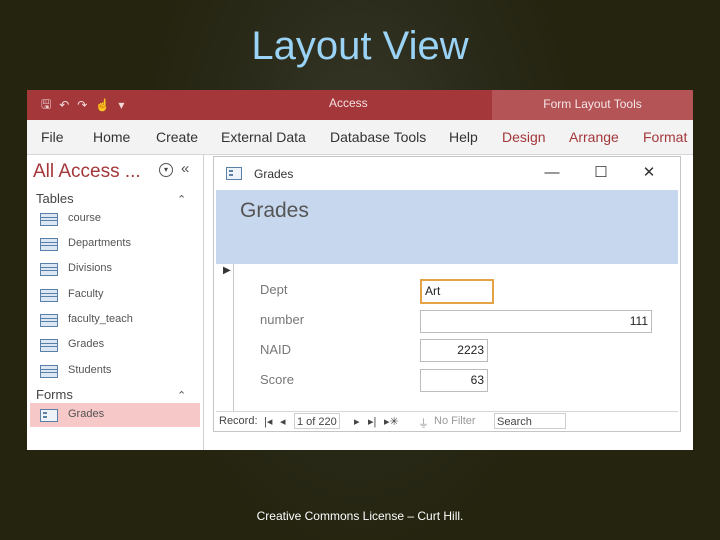 The width and height of the screenshot is (720, 540). I want to click on tab-external-data: External Data, so click(263, 137).